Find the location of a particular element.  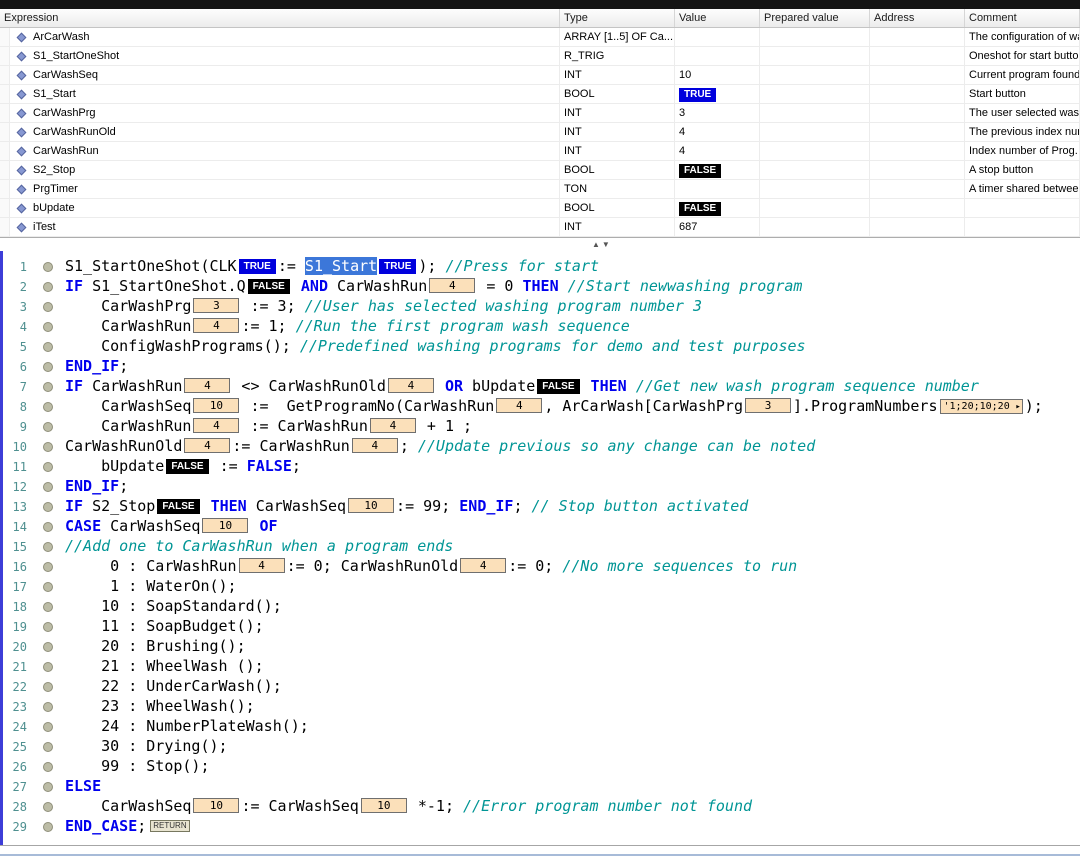

code-line: 27 ELSE is located at coordinates (541, 786).